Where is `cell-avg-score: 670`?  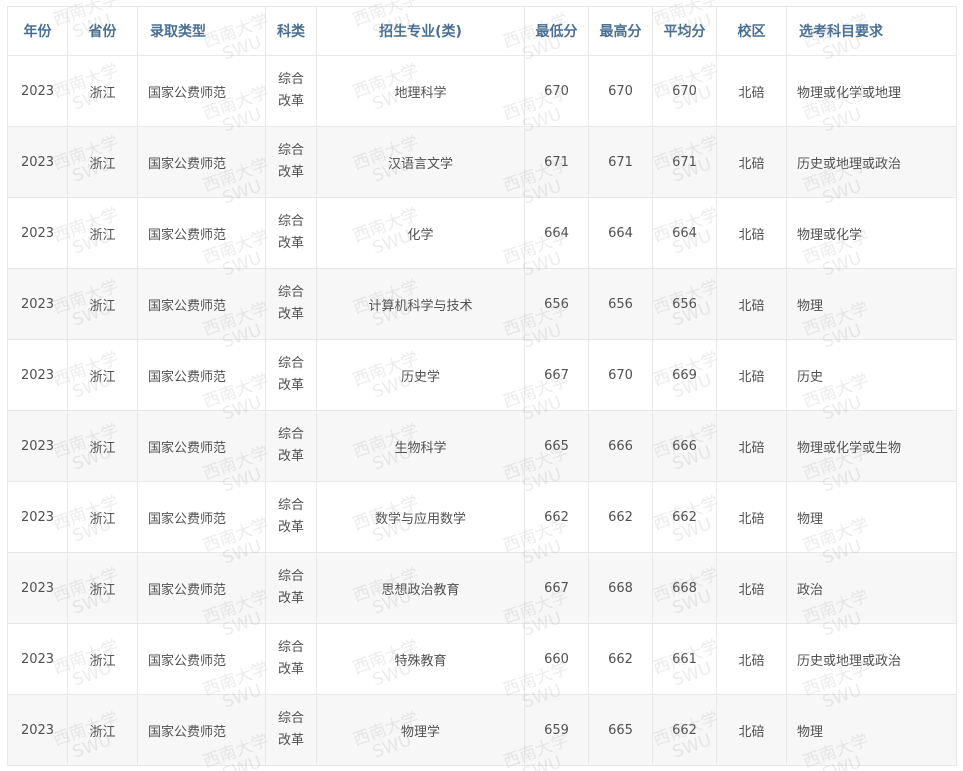 cell-avg-score: 670 is located at coordinates (684, 91).